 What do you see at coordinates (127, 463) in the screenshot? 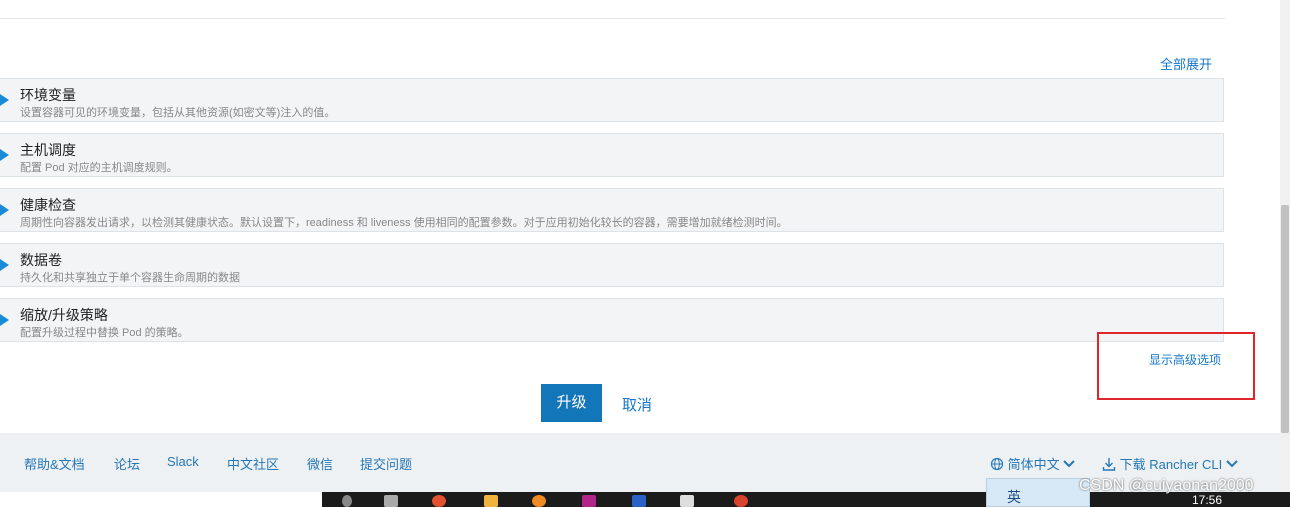
I see `footer-link-forum: 论坛` at bounding box center [127, 463].